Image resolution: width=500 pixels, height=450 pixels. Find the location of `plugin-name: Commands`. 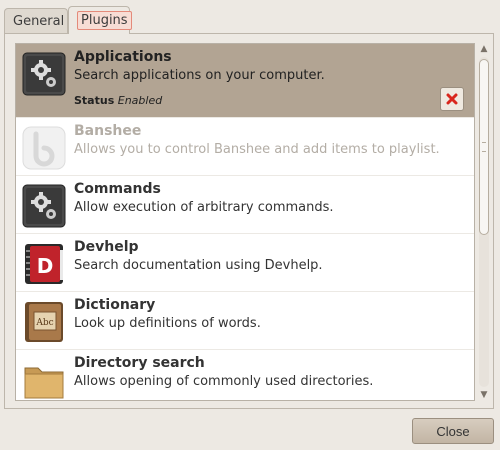

plugin-name: Commands is located at coordinates (117, 189).